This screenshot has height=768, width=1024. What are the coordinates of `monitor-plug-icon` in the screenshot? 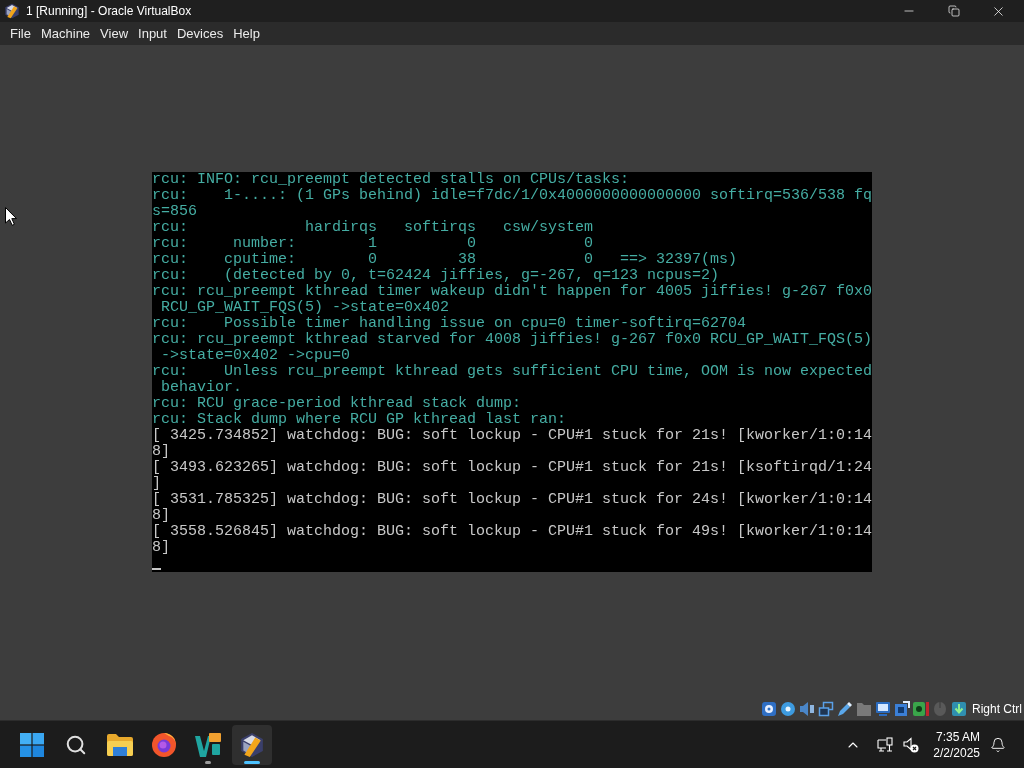 It's located at (885, 744).